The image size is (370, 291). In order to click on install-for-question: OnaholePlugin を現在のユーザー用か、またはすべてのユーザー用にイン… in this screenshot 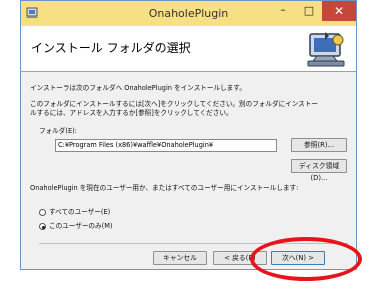, I will do `click(164, 188)`.